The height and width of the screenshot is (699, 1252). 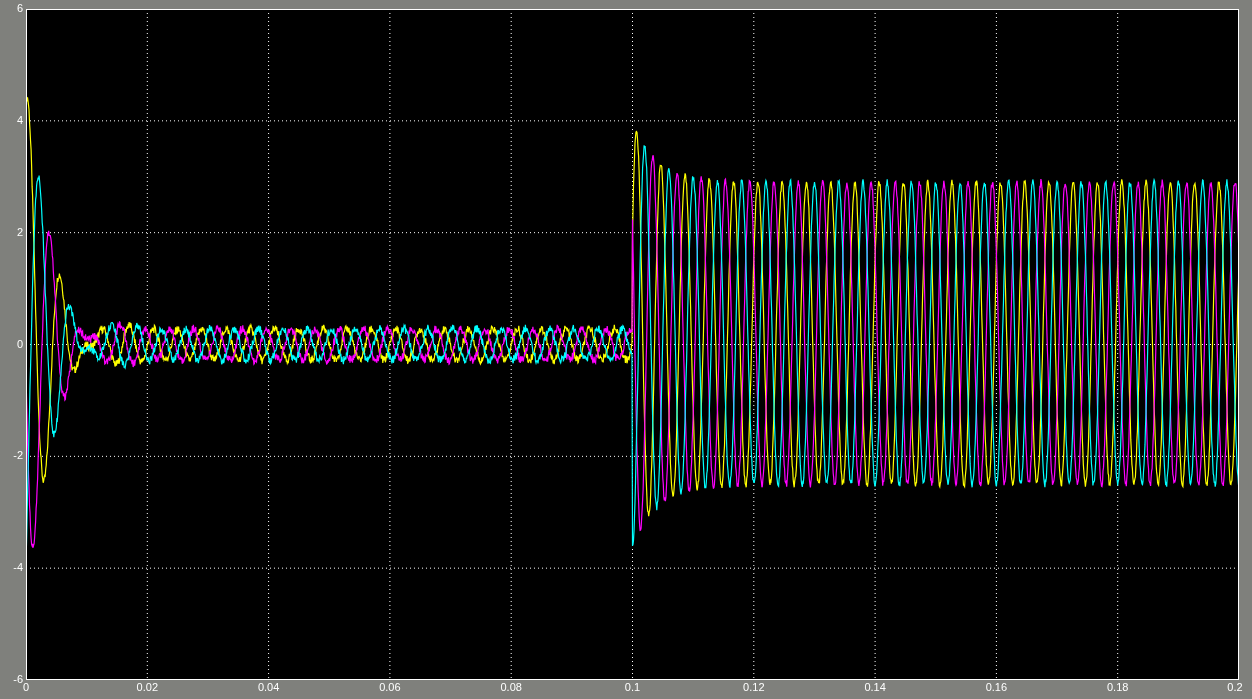 What do you see at coordinates (26, 687) in the screenshot?
I see `x-tick-label: 0` at bounding box center [26, 687].